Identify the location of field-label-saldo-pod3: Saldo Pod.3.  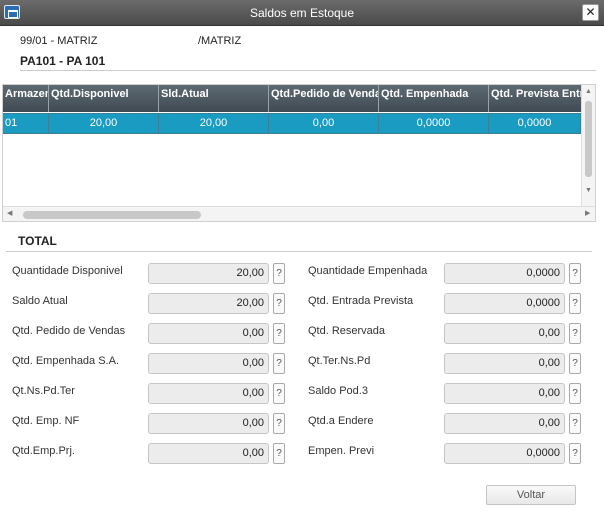
(338, 391).